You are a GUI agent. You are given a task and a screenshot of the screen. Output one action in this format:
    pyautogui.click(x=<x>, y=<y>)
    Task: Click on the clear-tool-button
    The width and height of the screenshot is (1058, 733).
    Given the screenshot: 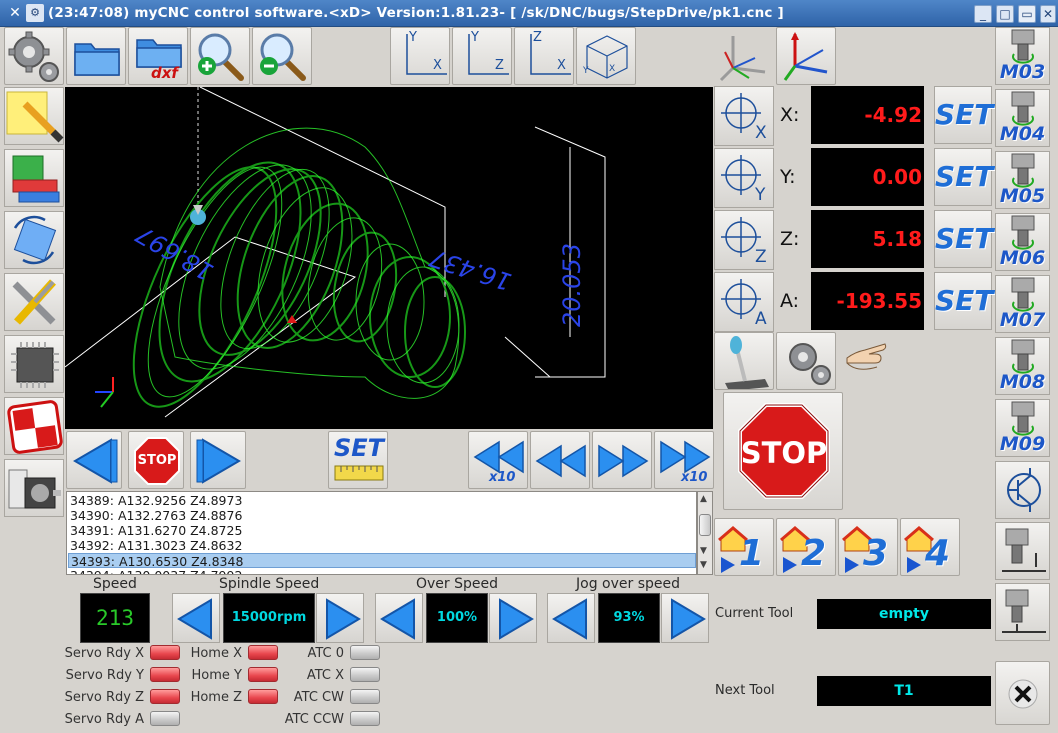 What is the action you would take?
    pyautogui.click(x=1022, y=693)
    